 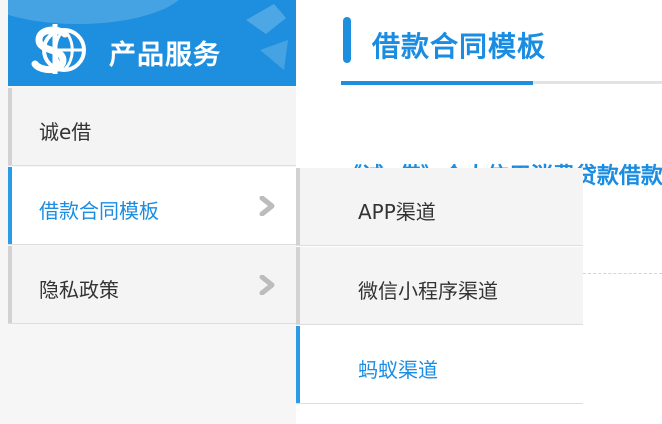 I want to click on sidebar-item-contract-template: 借款合同模板, so click(x=152, y=206).